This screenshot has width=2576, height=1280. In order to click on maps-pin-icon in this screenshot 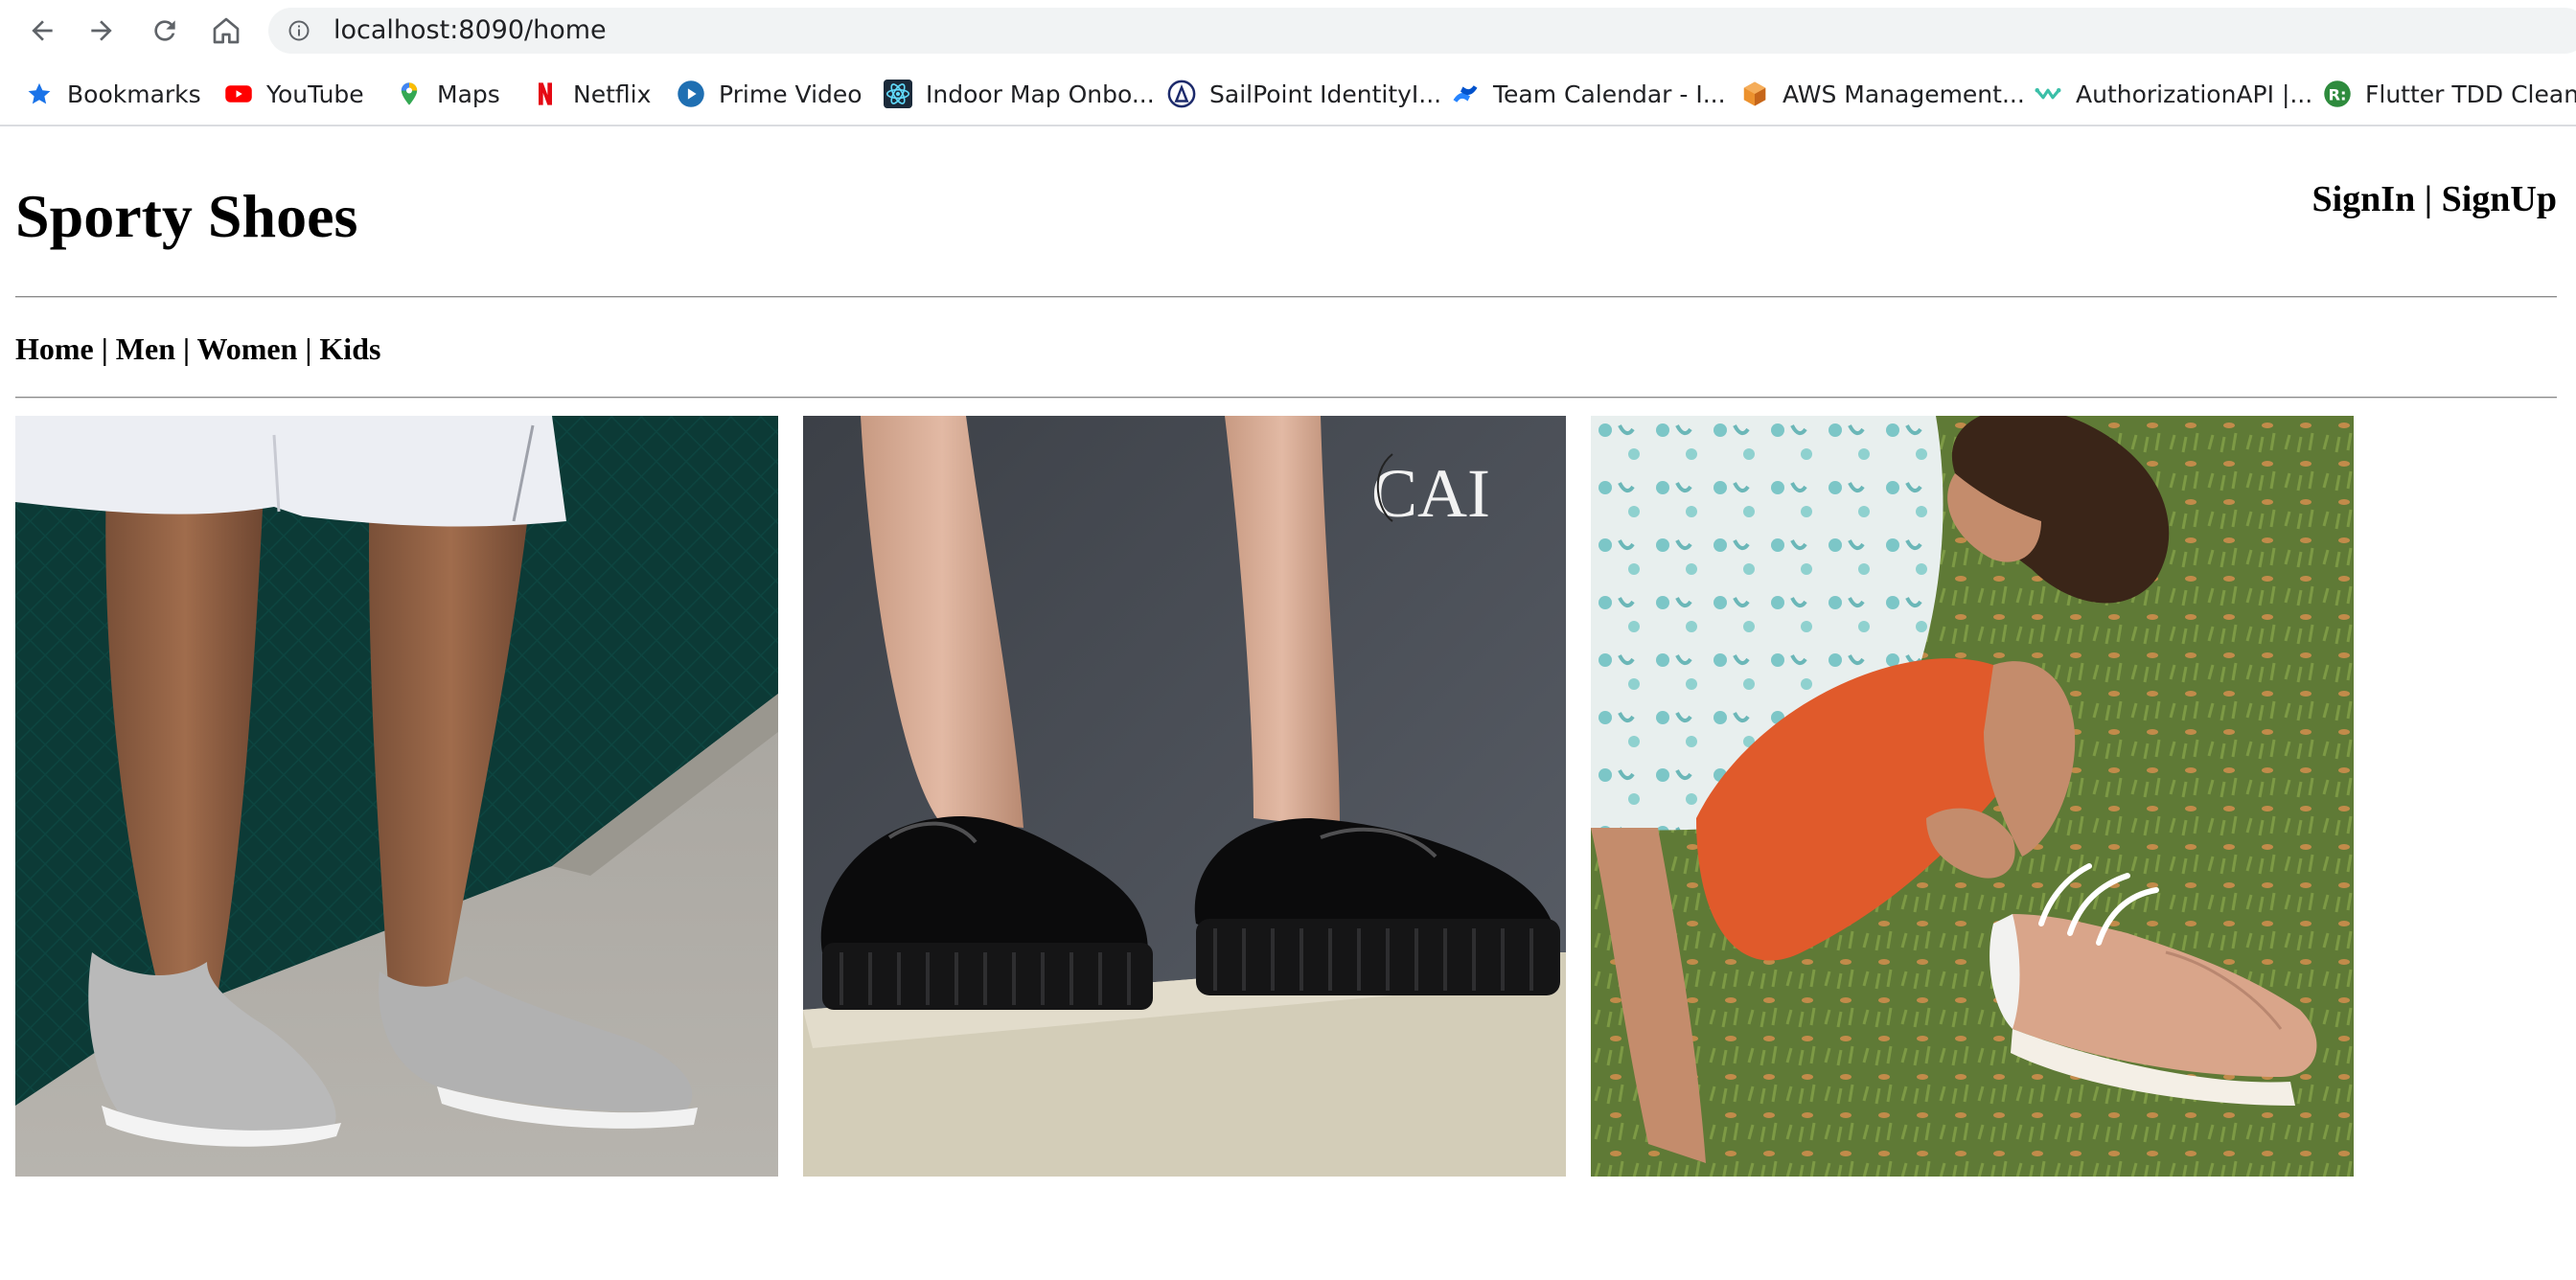, I will do `click(409, 94)`.